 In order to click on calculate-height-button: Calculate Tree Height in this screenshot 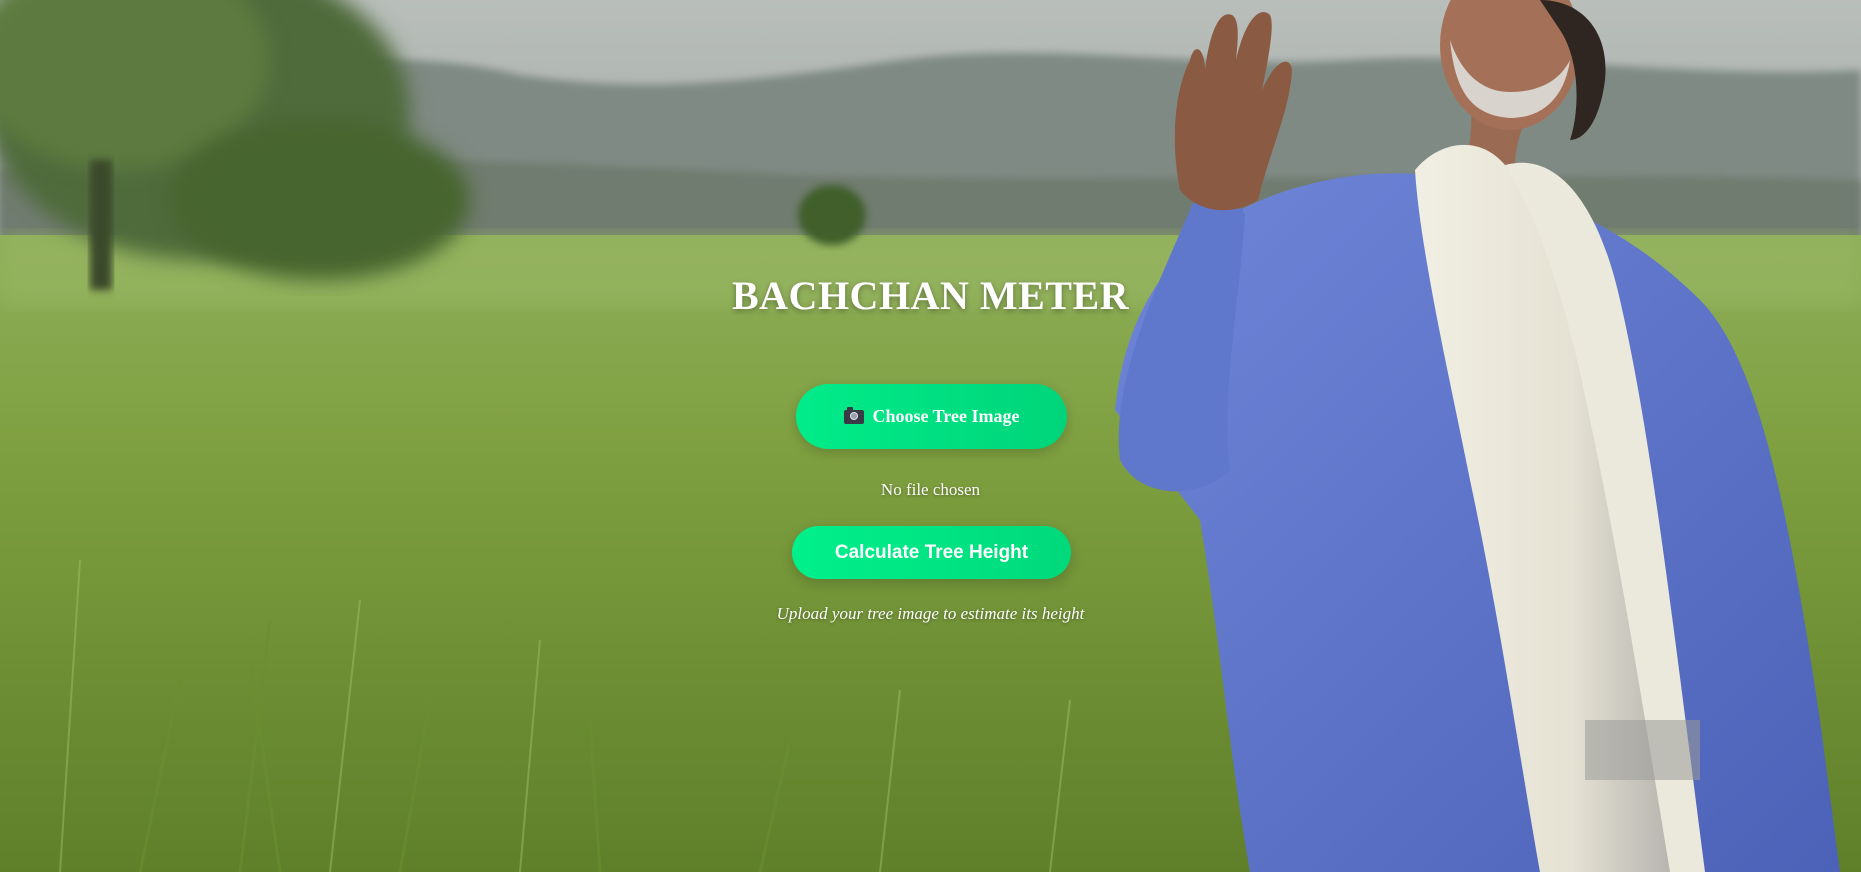, I will do `click(931, 552)`.